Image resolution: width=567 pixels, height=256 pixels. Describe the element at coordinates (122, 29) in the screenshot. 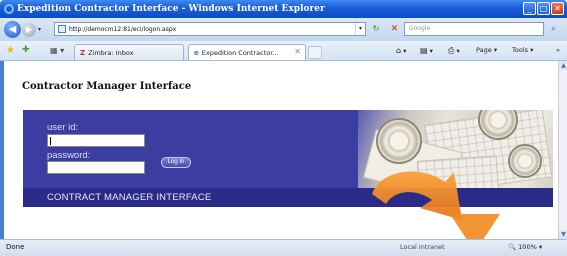

I see `address-url: http://democm12:81/eci/logon.aspx` at that location.